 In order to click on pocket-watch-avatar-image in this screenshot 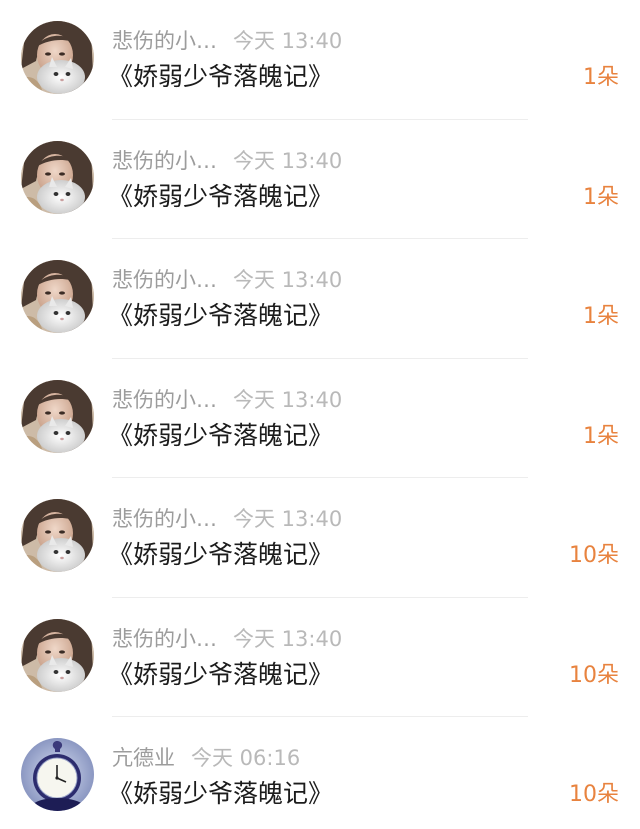, I will do `click(57, 774)`.